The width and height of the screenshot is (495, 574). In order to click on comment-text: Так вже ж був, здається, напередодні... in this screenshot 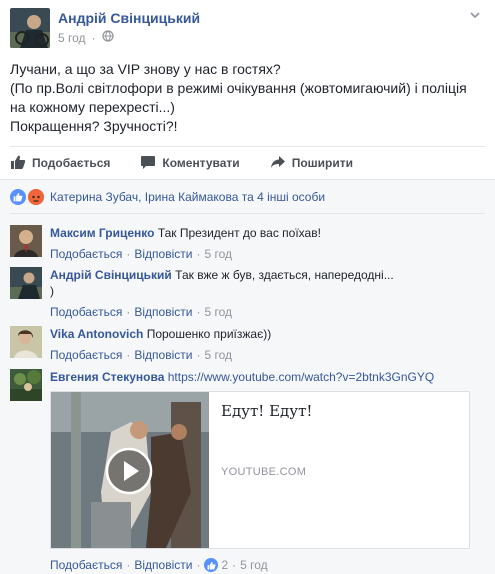, I will do `click(284, 275)`.